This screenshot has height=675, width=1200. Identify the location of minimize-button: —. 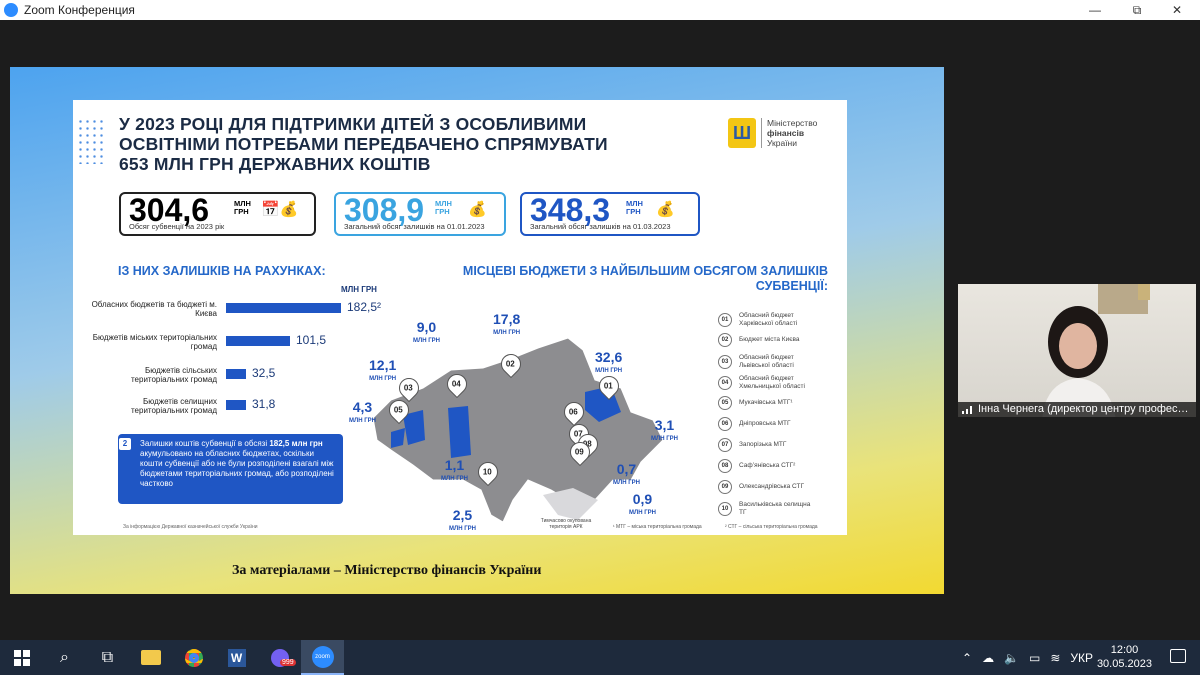
(1095, 10).